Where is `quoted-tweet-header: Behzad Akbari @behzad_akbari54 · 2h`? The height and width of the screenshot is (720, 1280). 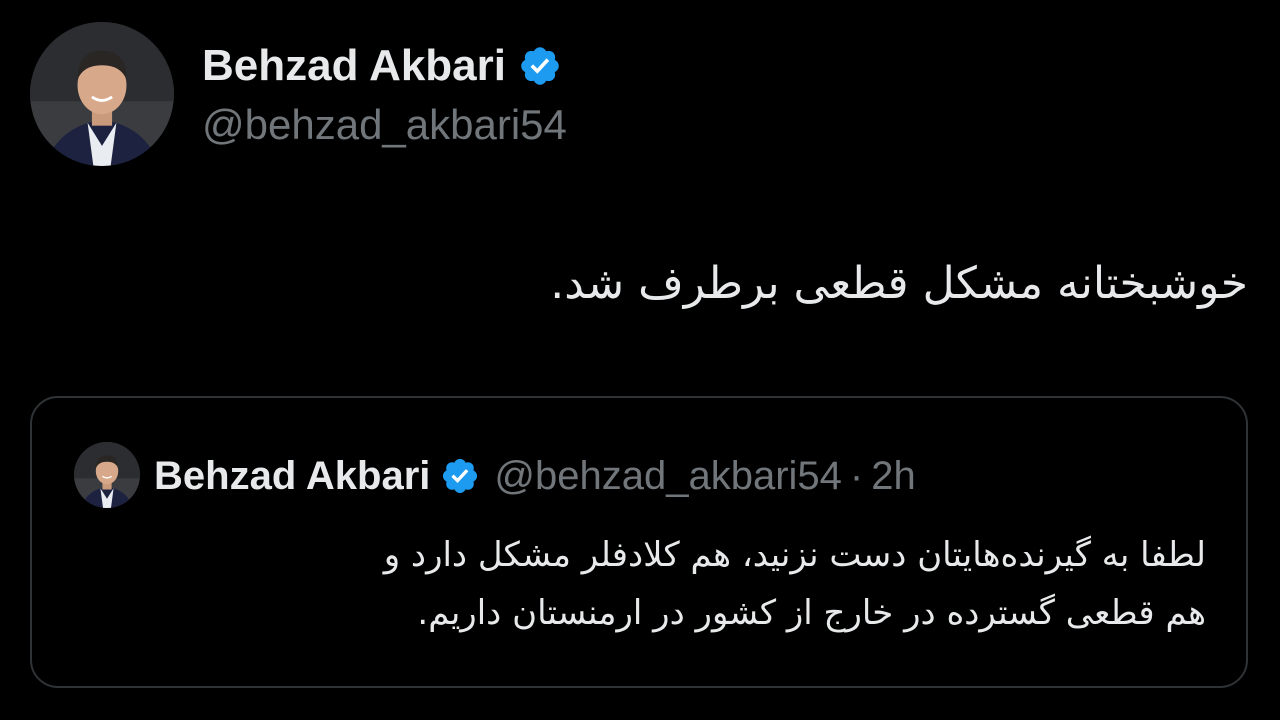
quoted-tweet-header: Behzad Akbari @behzad_akbari54 · 2h is located at coordinates (535, 476).